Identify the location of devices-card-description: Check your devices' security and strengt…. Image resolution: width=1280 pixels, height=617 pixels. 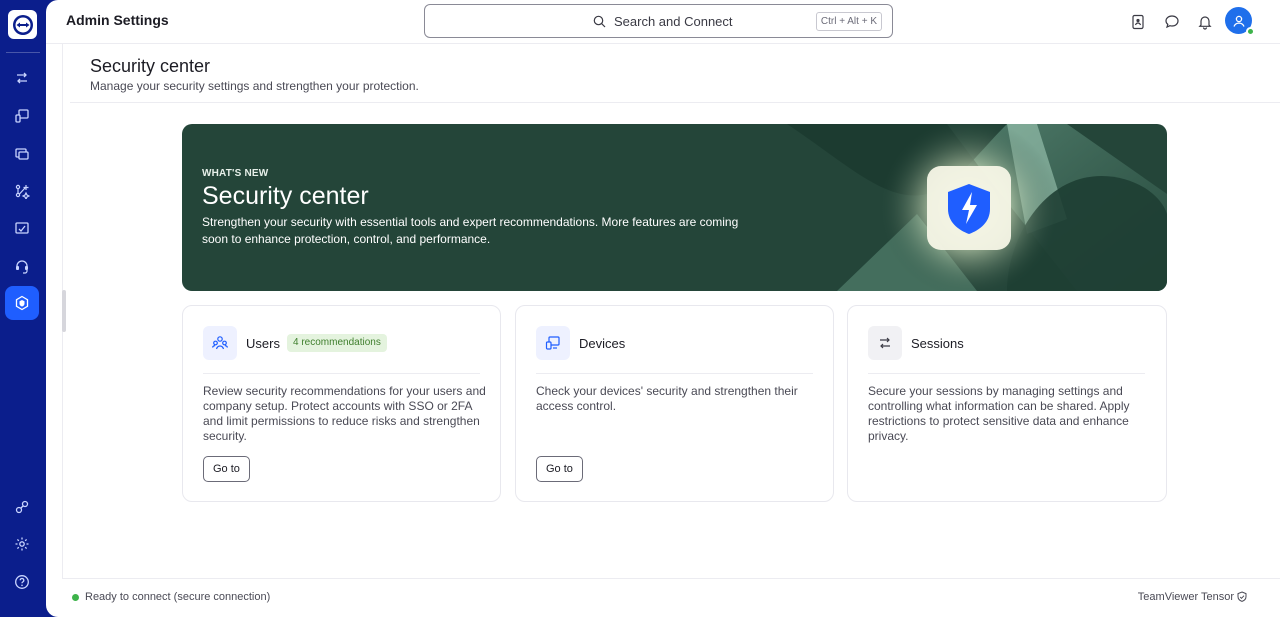
(667, 398).